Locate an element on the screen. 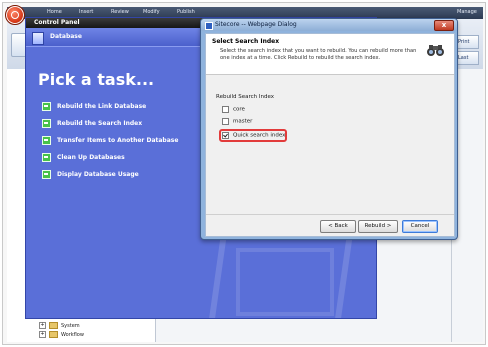 This screenshot has height=347, width=488. cancel-button: Cancel is located at coordinates (420, 226).